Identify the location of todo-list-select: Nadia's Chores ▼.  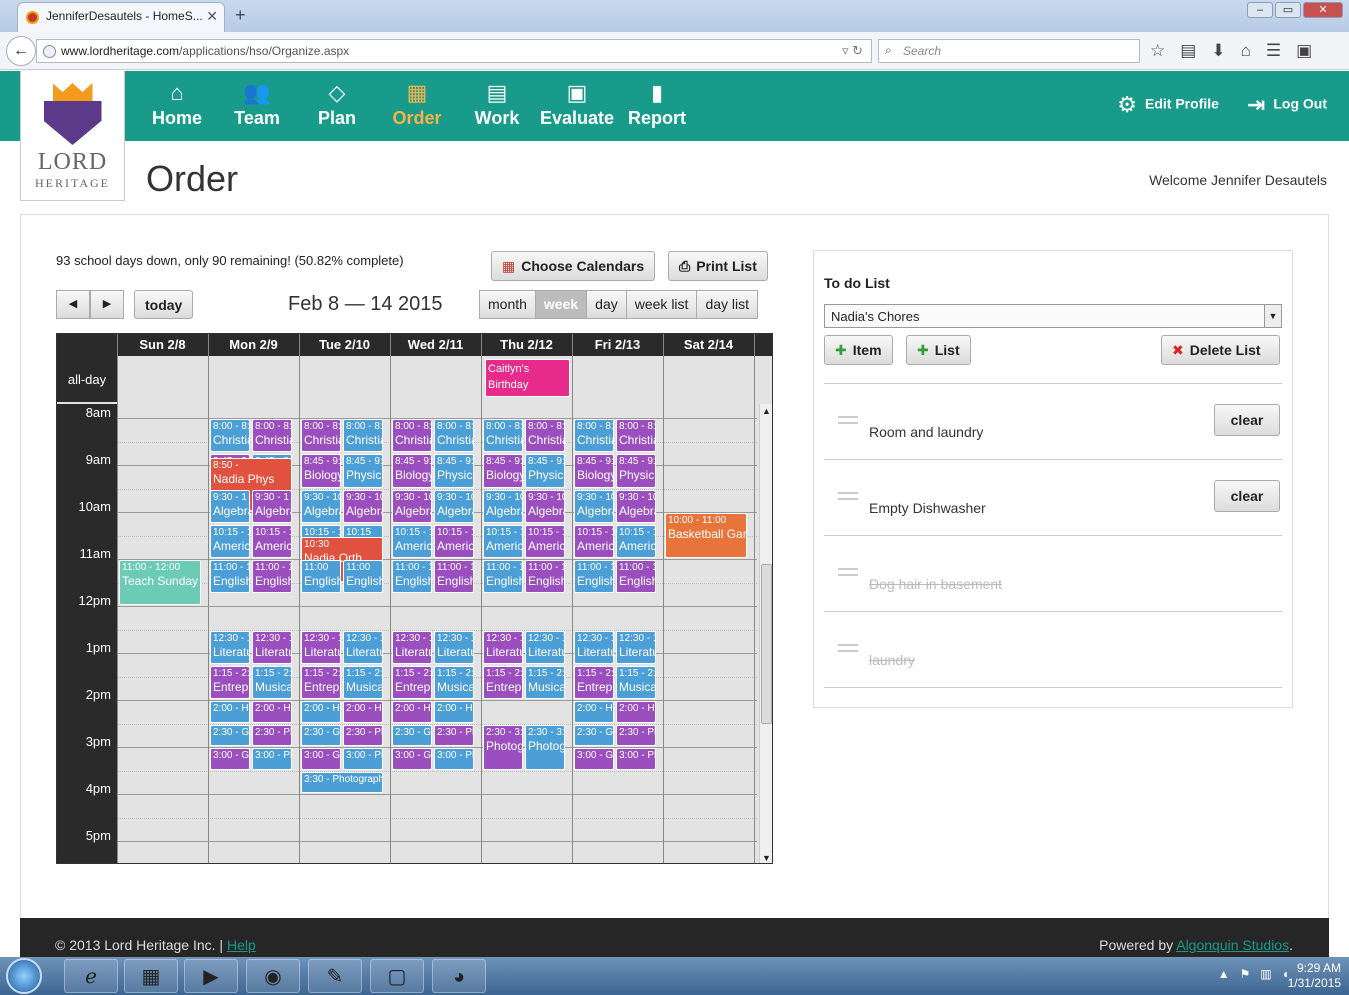
(1053, 316).